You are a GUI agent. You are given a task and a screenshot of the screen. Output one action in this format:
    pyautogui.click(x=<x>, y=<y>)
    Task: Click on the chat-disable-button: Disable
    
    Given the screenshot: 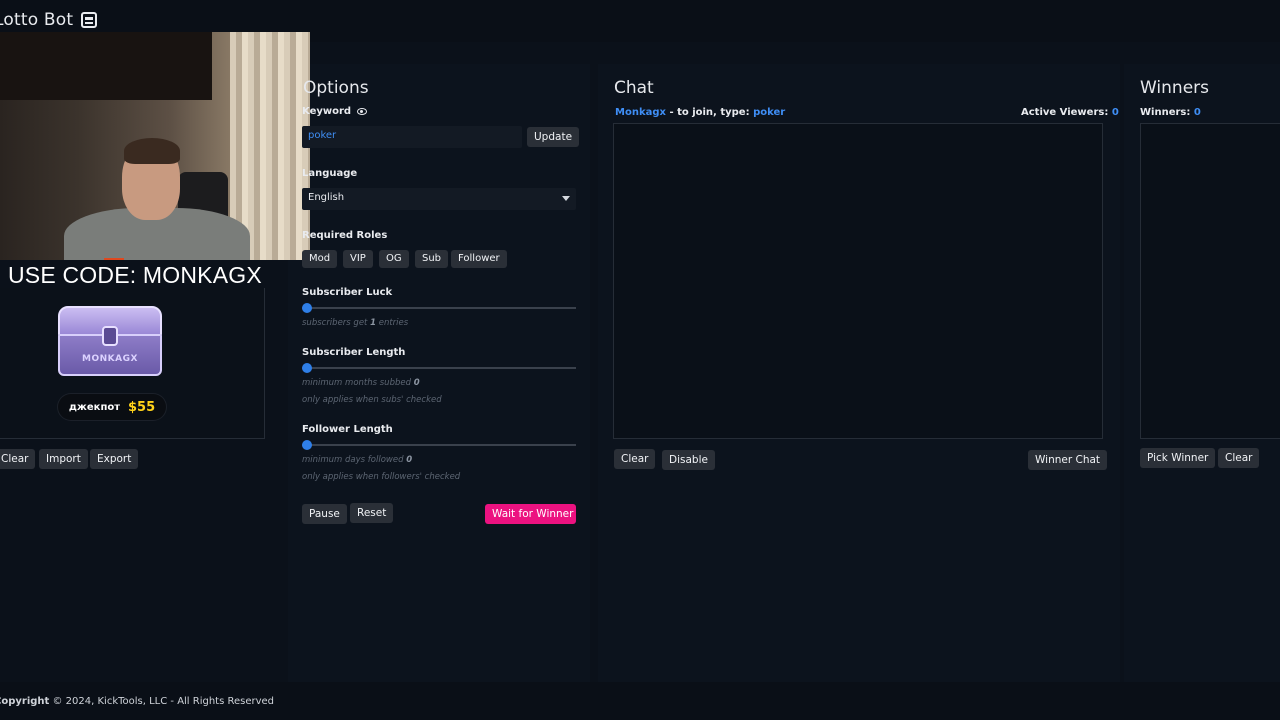 What is the action you would take?
    pyautogui.click(x=688, y=460)
    